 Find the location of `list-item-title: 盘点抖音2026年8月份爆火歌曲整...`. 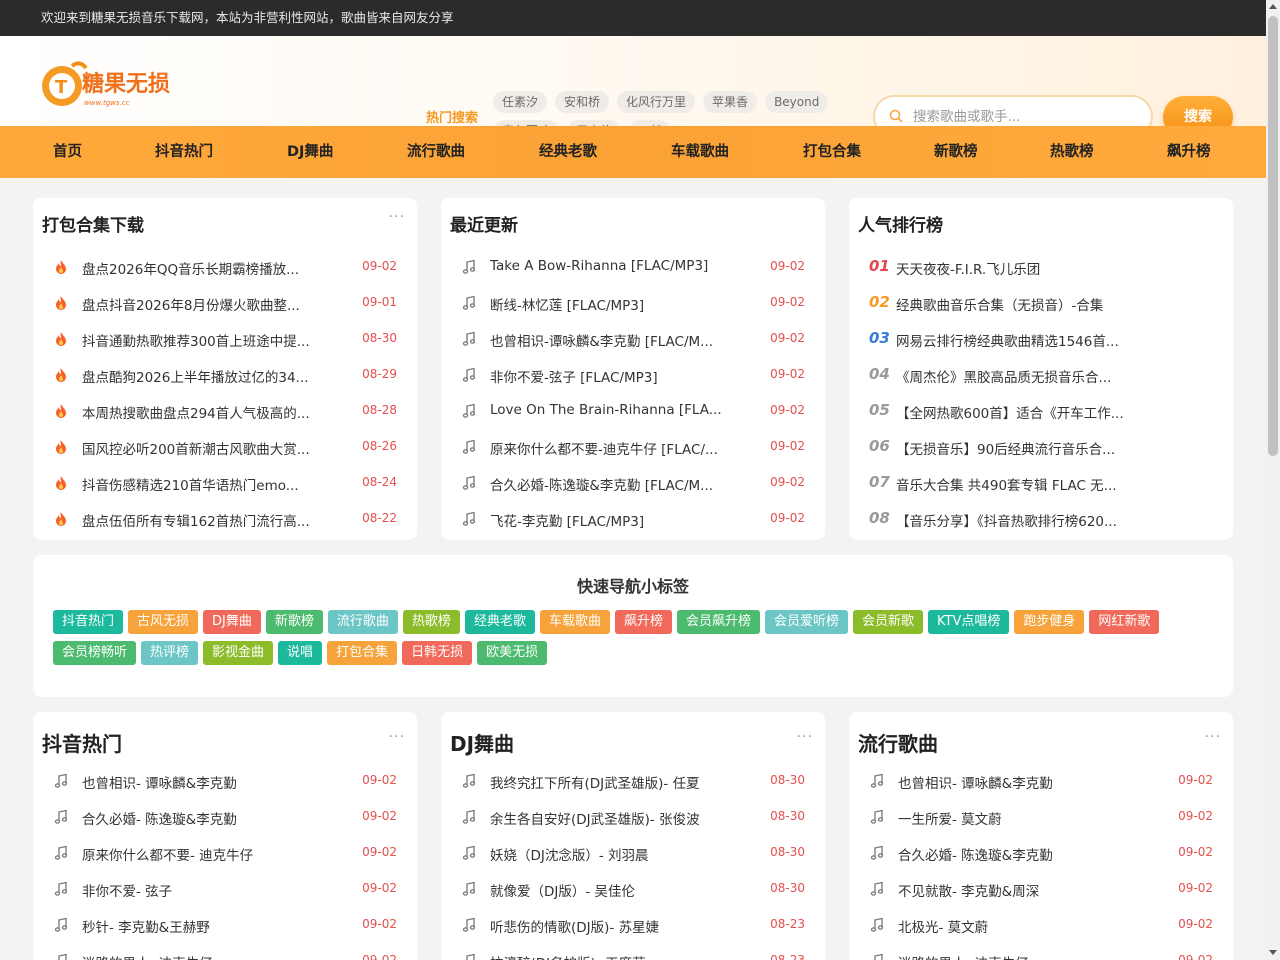

list-item-title: 盘点抖音2026年8月份爆火歌曲整... is located at coordinates (204, 304).